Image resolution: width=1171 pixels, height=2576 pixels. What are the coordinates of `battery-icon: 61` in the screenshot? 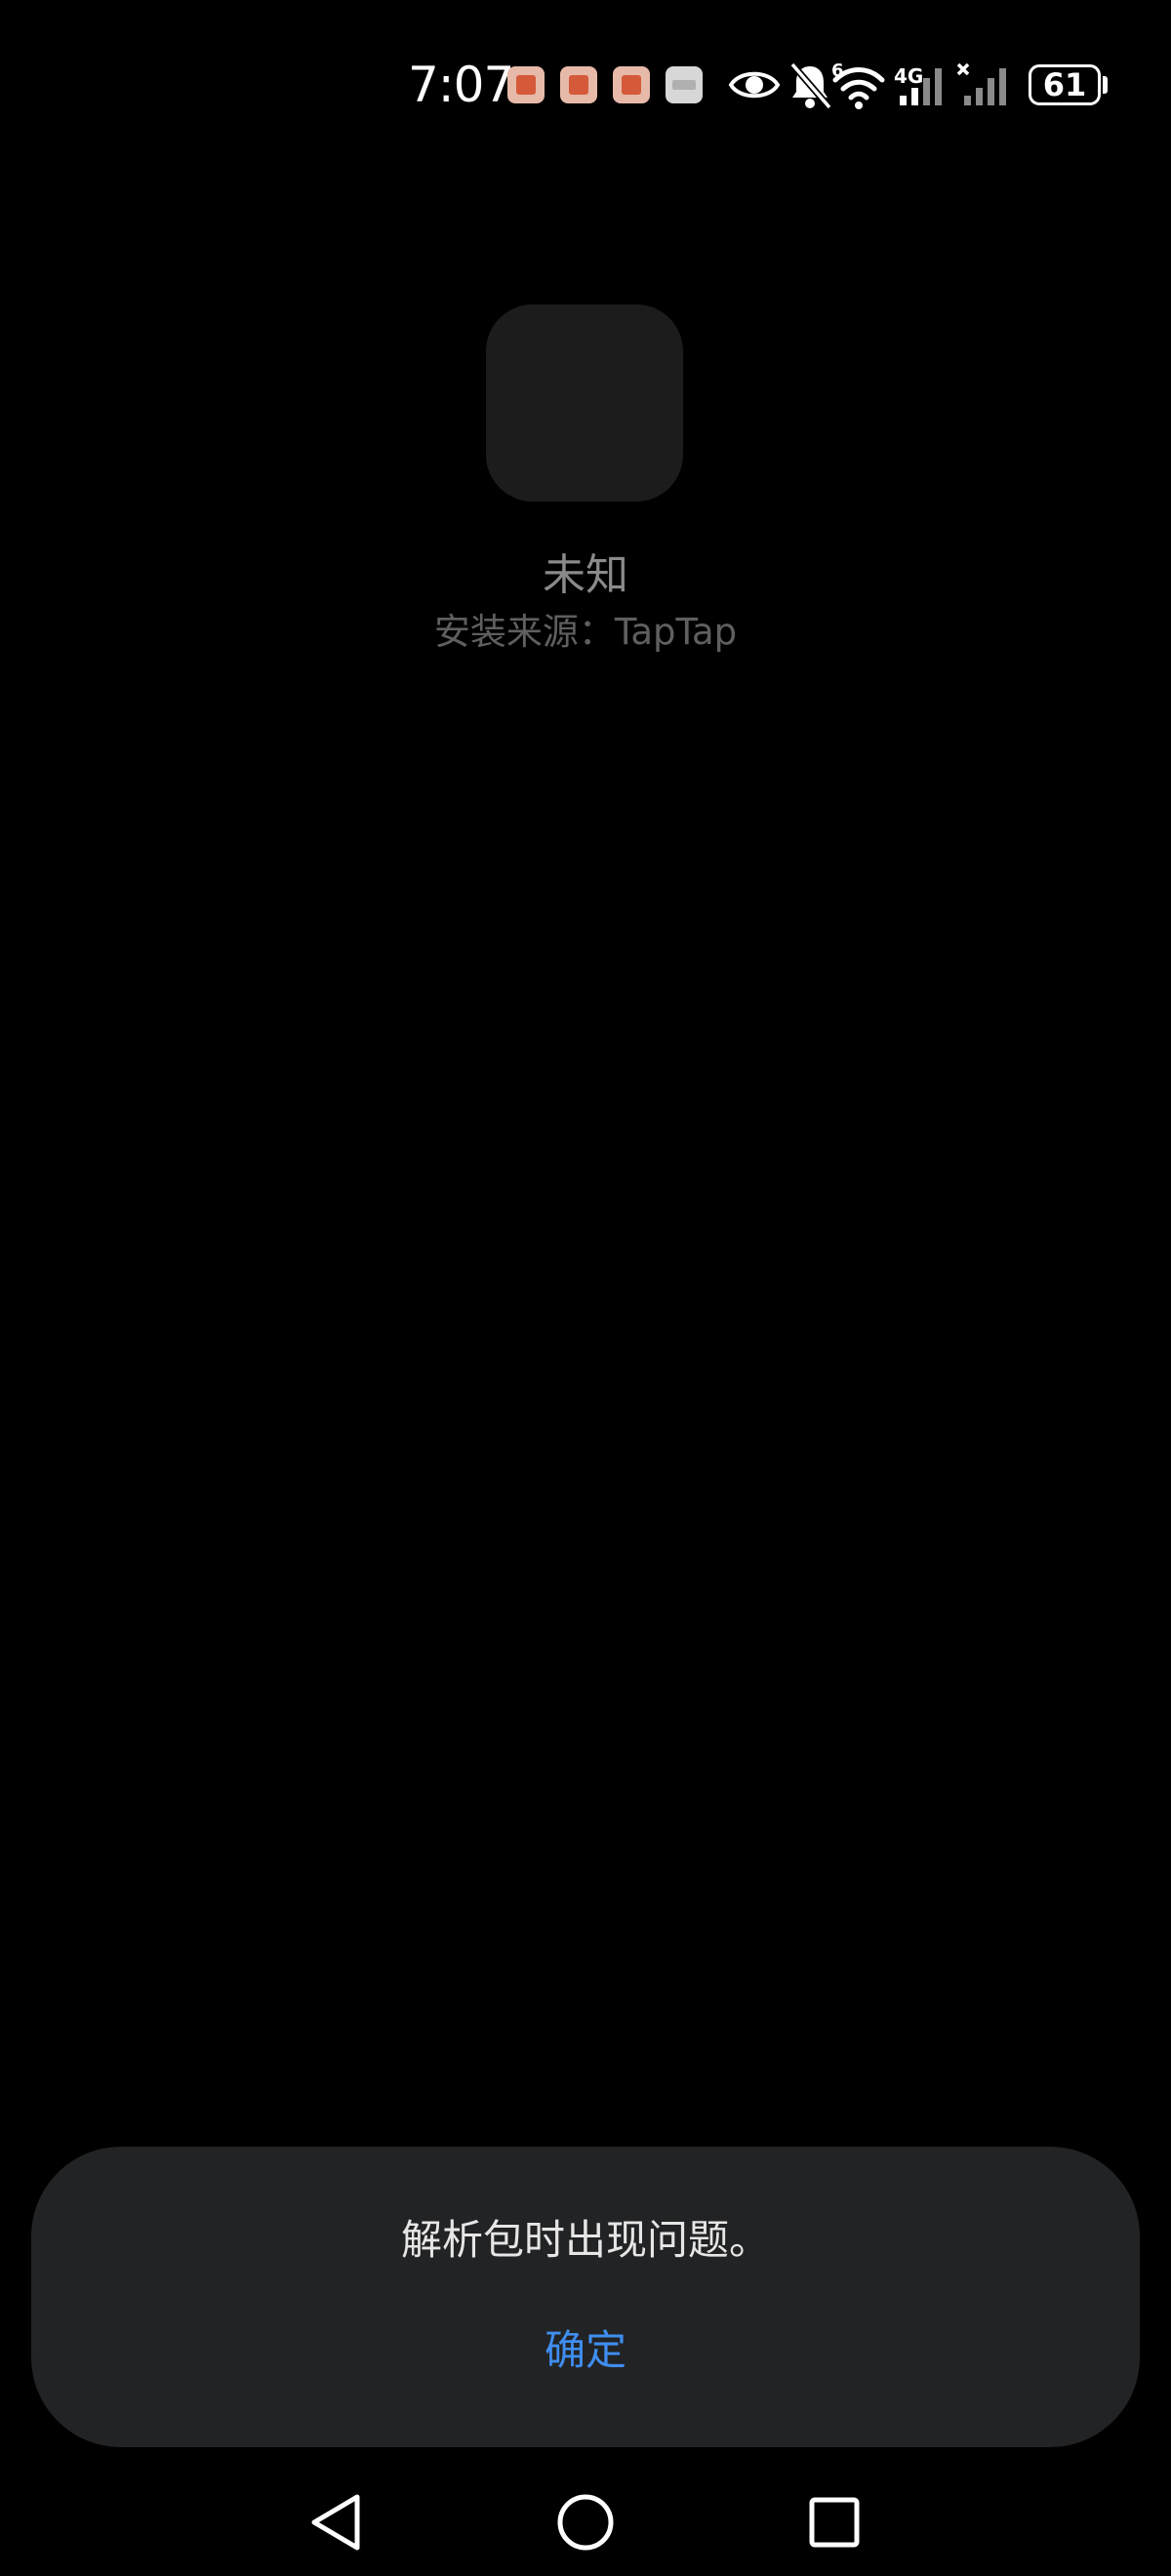 It's located at (1065, 84).